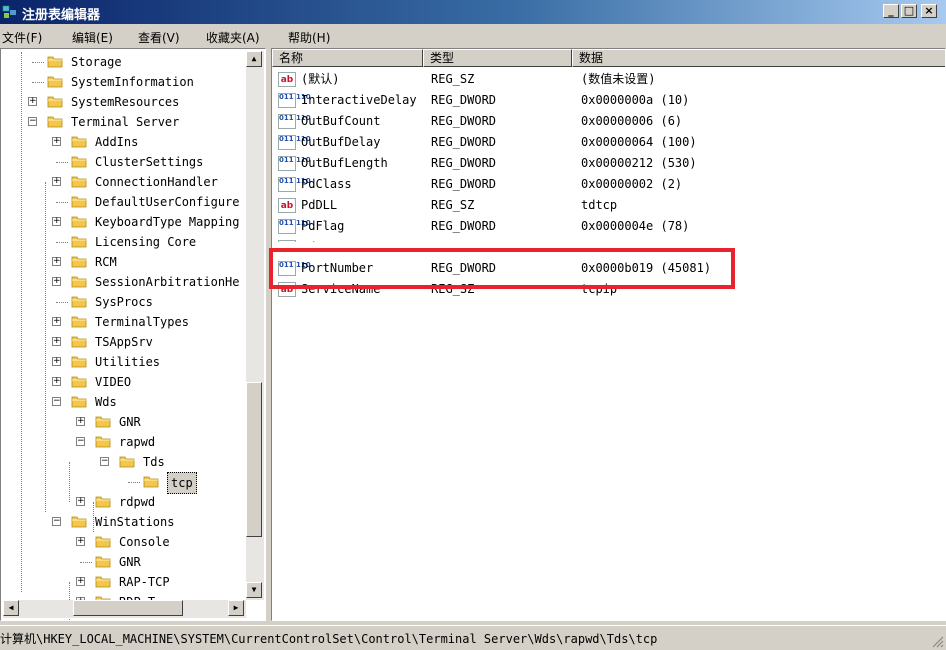  Describe the element at coordinates (909, 11) in the screenshot. I see `maximize-button: □` at that location.